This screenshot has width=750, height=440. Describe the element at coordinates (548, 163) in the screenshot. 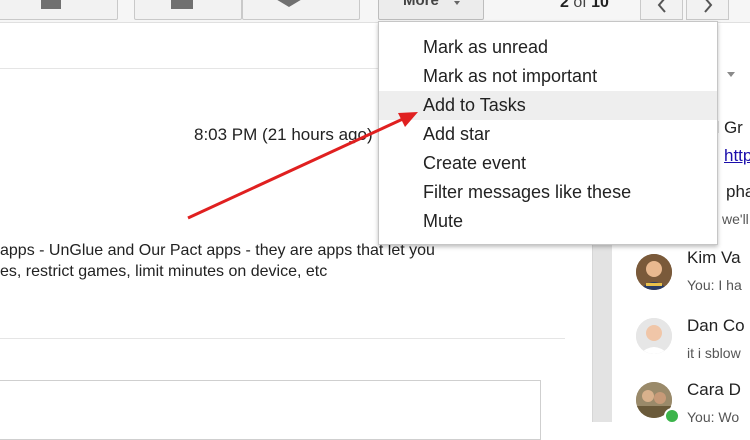

I see `menu-item-create-event: Create event` at that location.